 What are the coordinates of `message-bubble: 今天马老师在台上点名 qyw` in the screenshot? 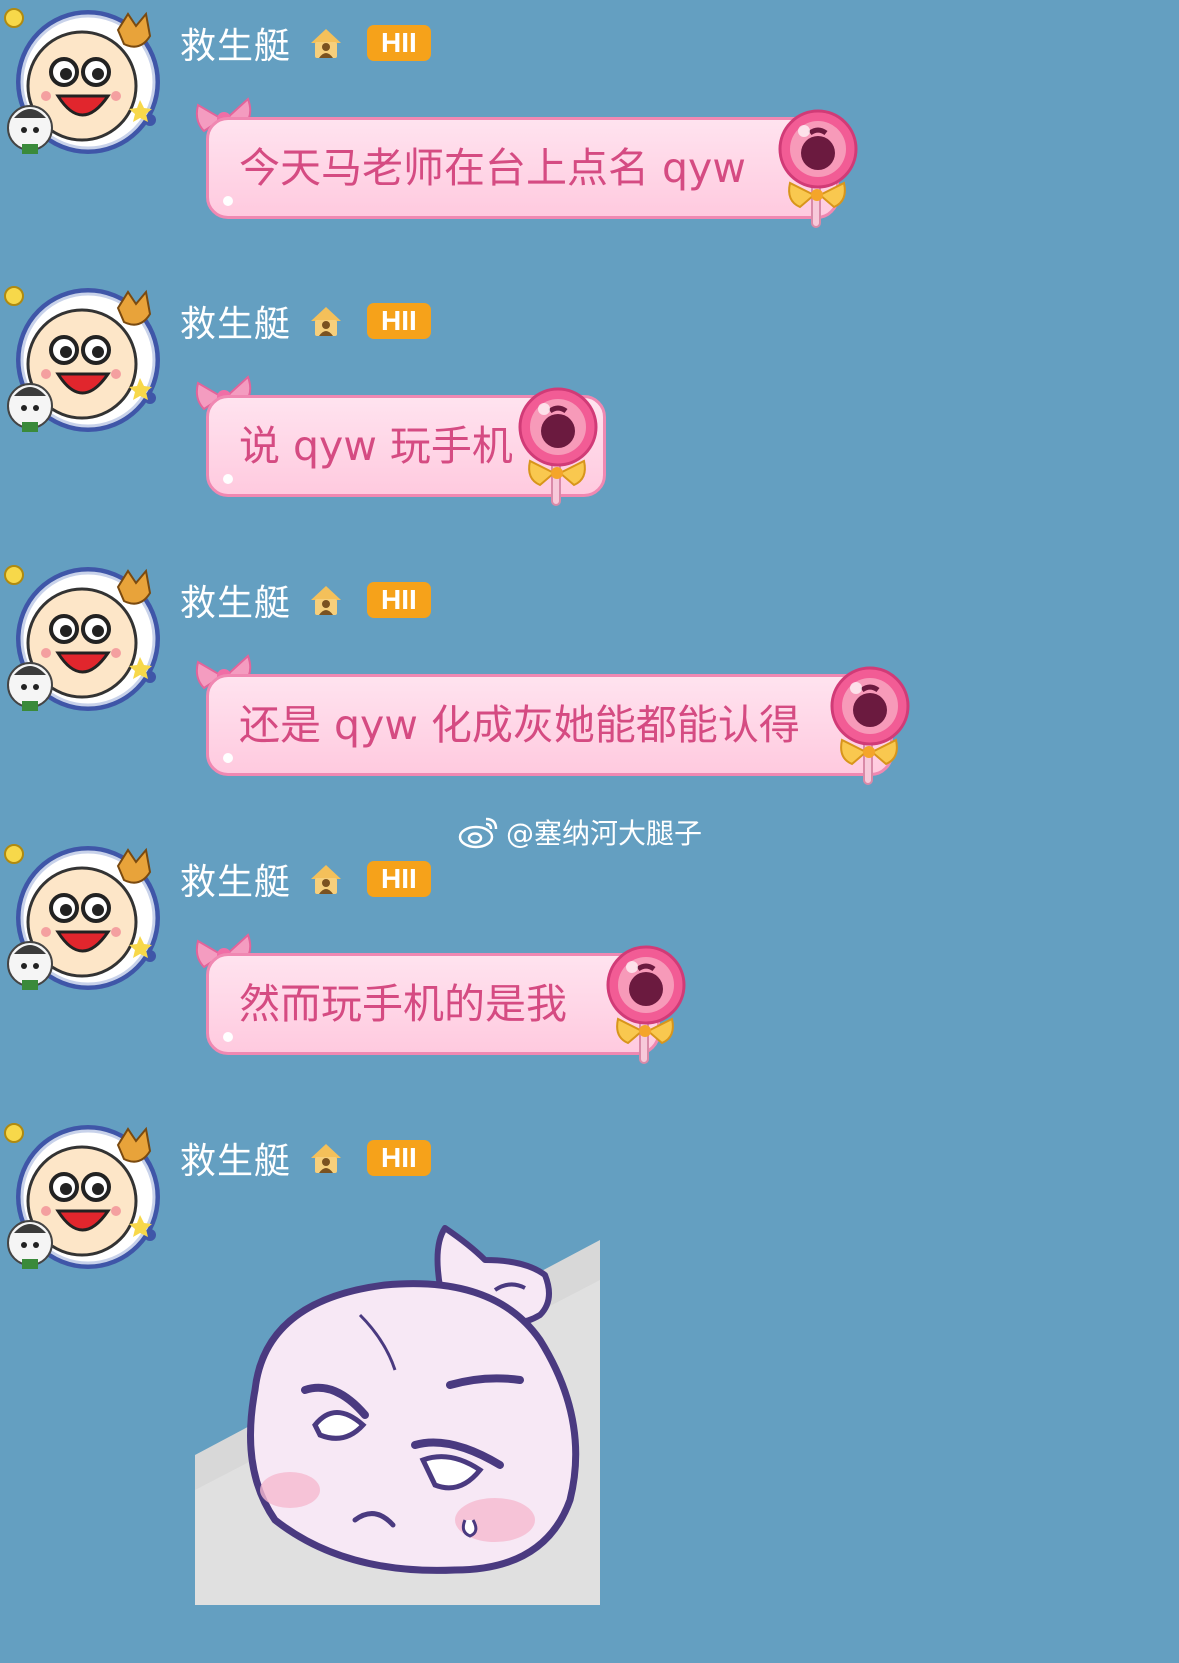 It's located at (522, 168).